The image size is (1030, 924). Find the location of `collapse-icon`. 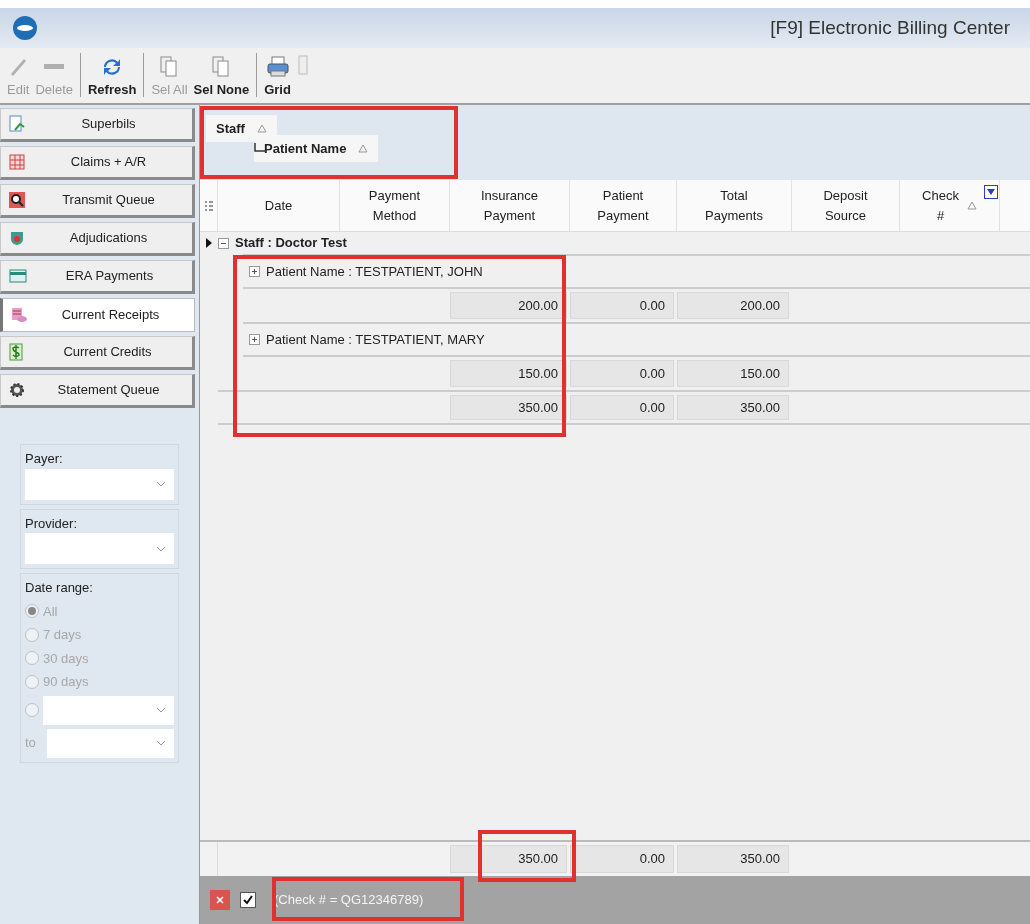

collapse-icon is located at coordinates (223, 243).